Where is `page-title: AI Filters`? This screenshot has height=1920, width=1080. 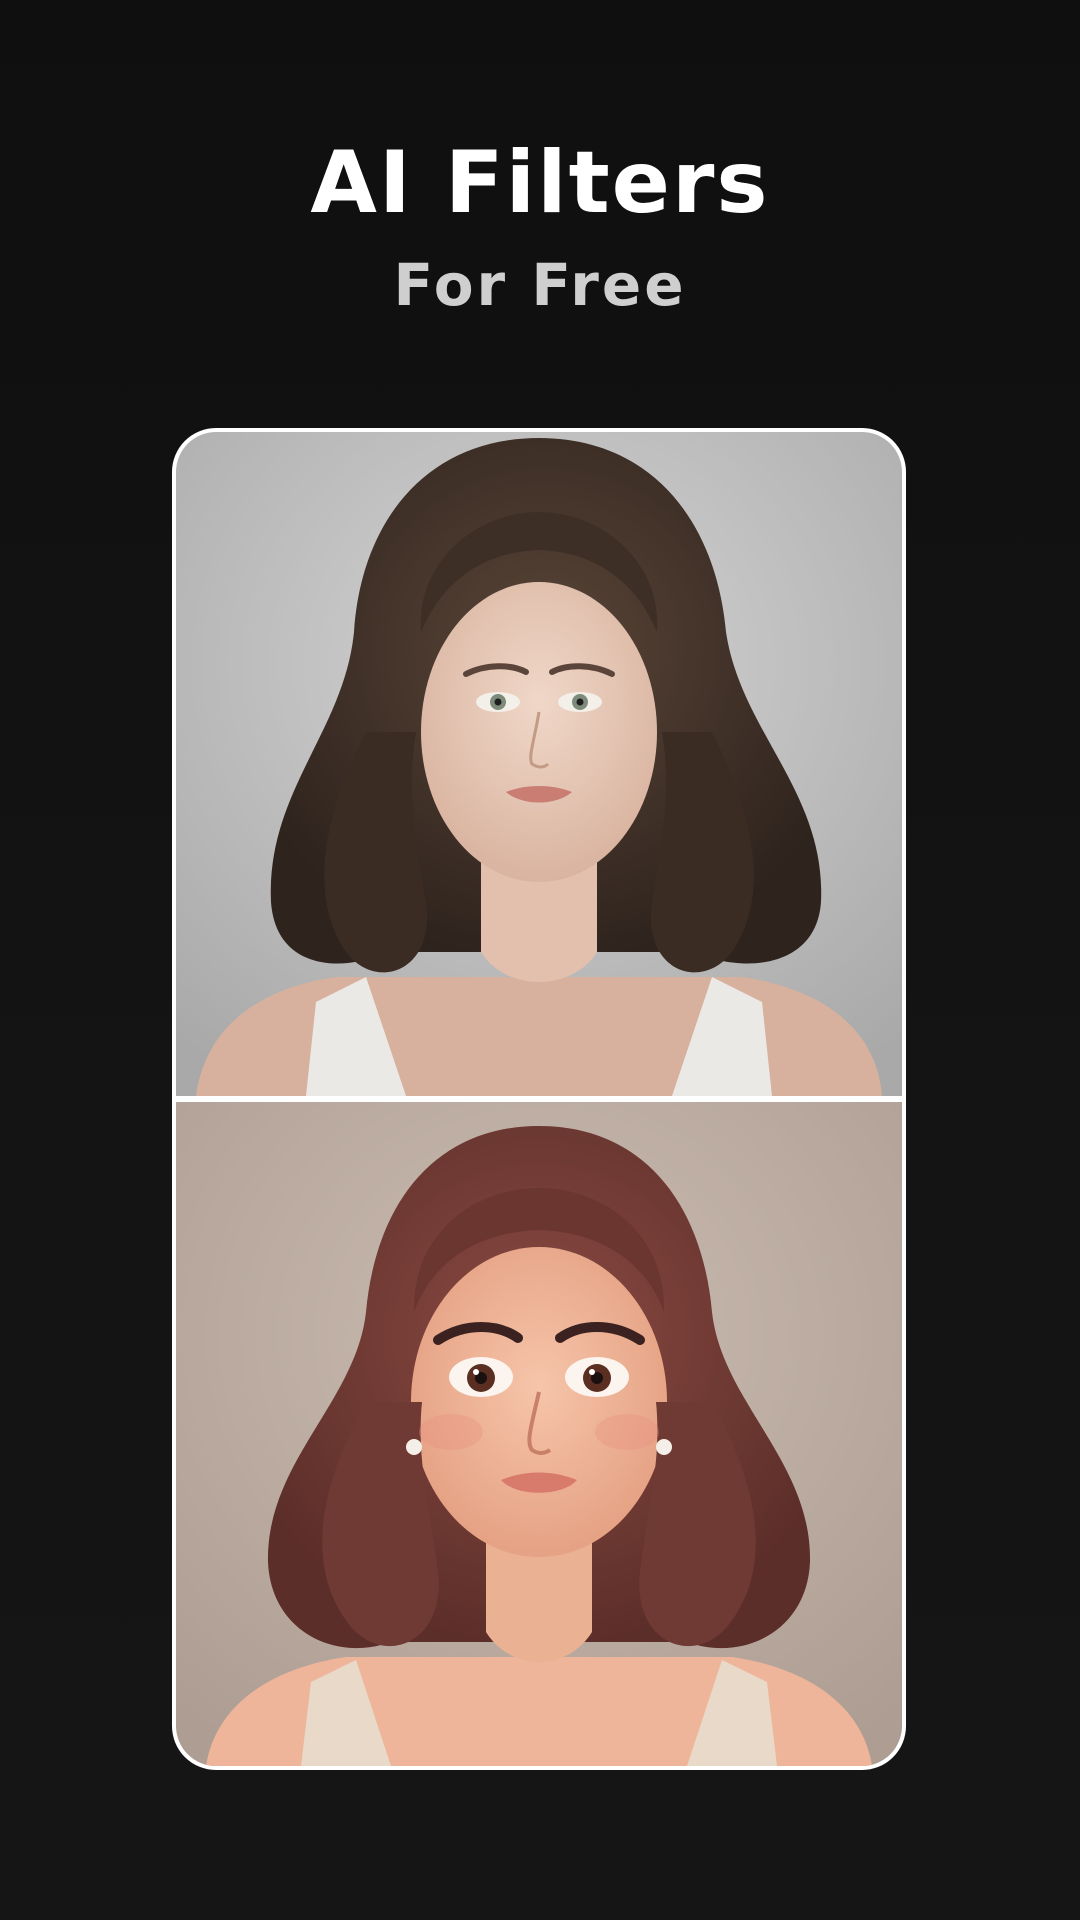 page-title: AI Filters is located at coordinates (540, 183).